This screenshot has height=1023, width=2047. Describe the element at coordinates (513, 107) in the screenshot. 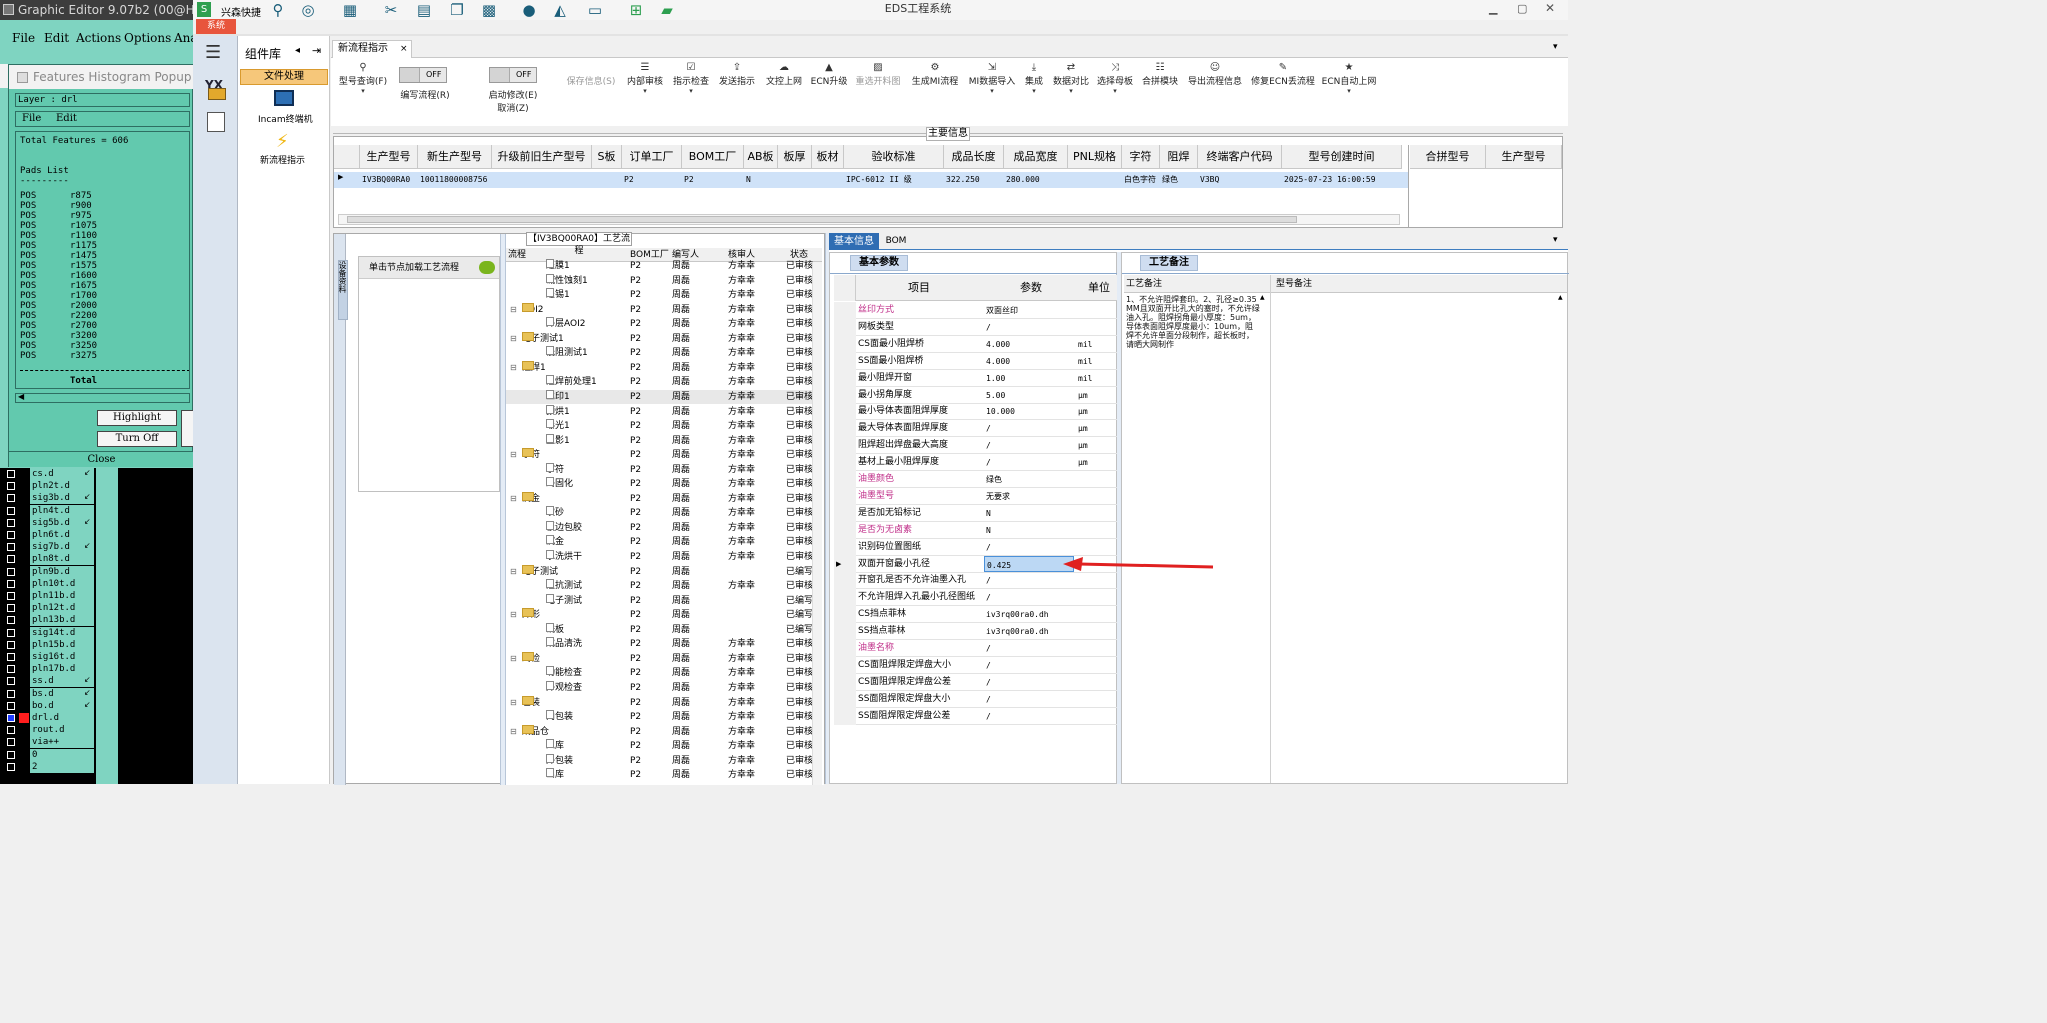

I see `cancel-label: 取消(Z)` at that location.